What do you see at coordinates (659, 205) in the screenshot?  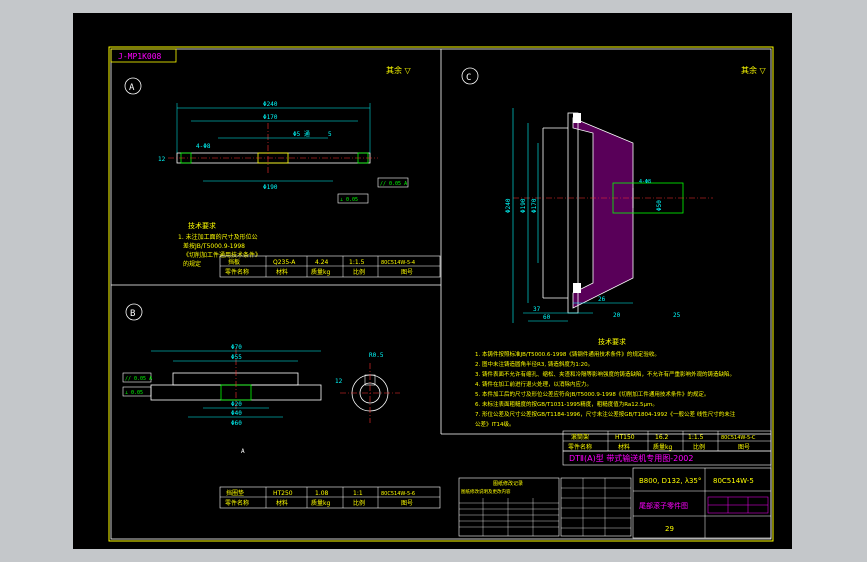 I see `dim-c-50: Φ50` at bounding box center [659, 205].